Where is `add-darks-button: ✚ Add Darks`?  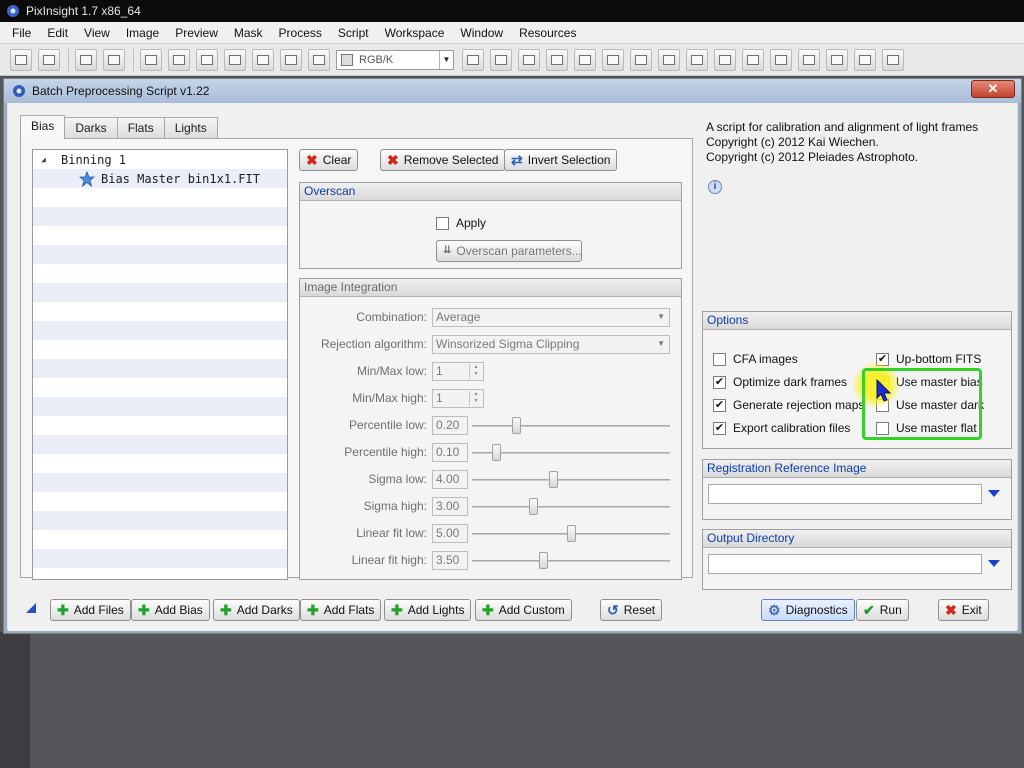 add-darks-button: ✚ Add Darks is located at coordinates (256, 610).